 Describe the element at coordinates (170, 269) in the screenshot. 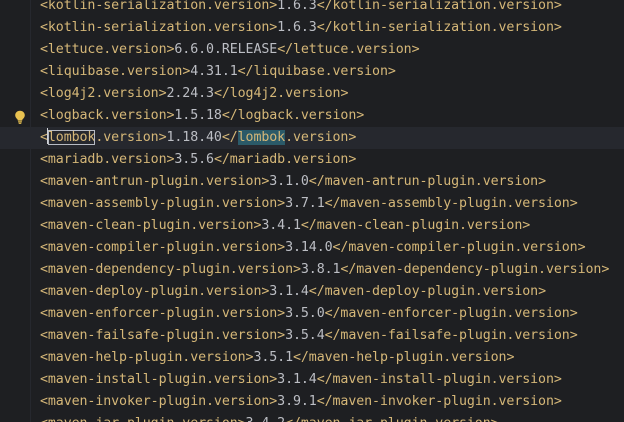

I see `tag-name: maven-dependency-plugin.version` at that location.